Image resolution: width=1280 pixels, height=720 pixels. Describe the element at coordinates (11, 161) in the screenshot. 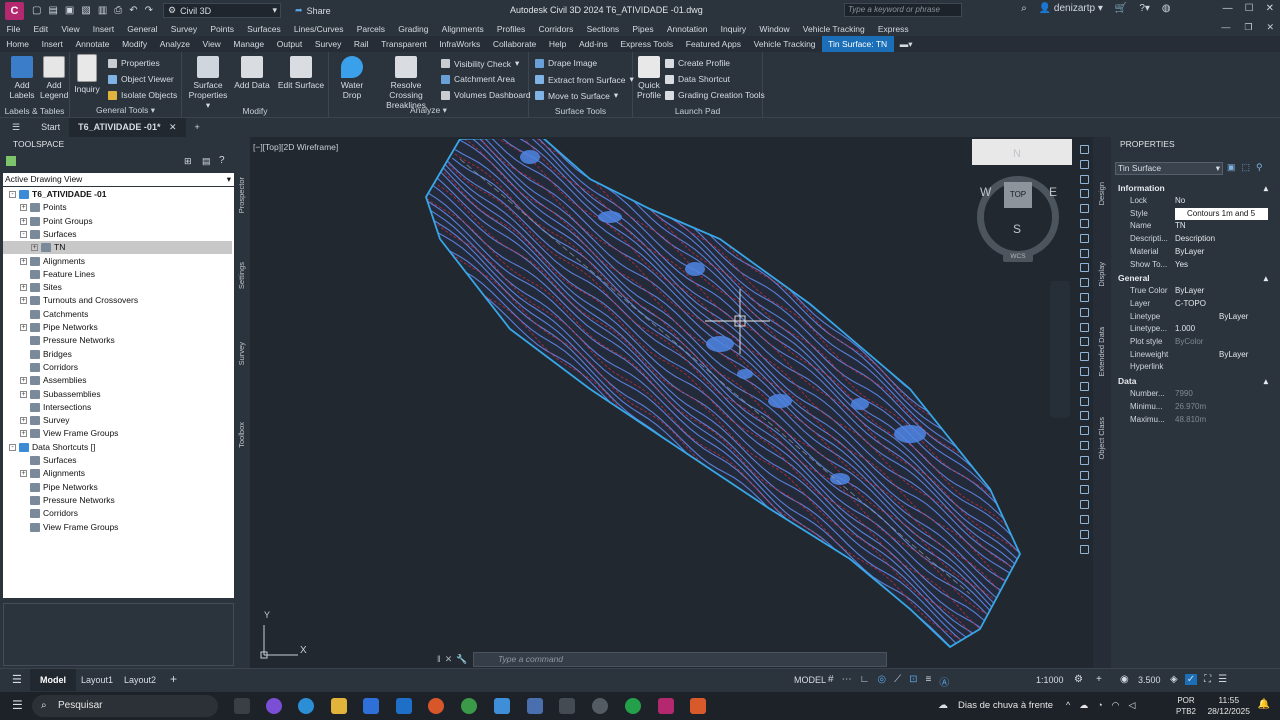

I see `toolspace-icon` at that location.